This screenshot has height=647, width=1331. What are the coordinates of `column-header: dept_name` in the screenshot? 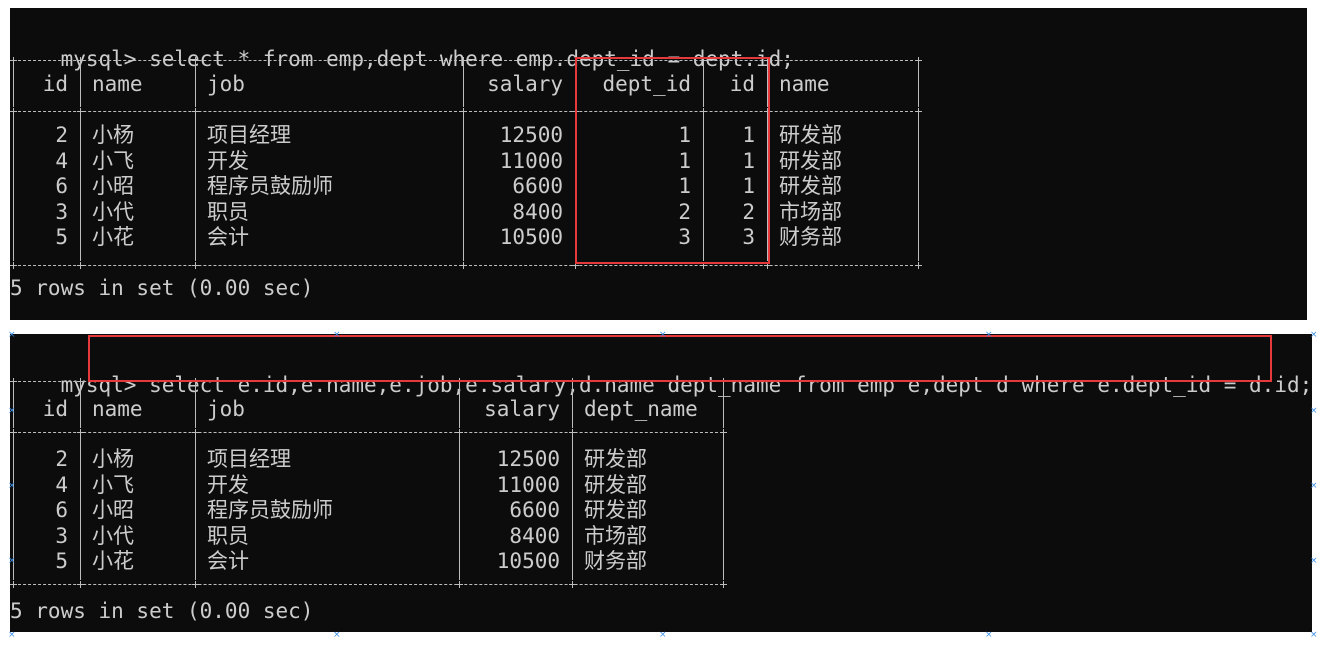 It's located at (641, 409).